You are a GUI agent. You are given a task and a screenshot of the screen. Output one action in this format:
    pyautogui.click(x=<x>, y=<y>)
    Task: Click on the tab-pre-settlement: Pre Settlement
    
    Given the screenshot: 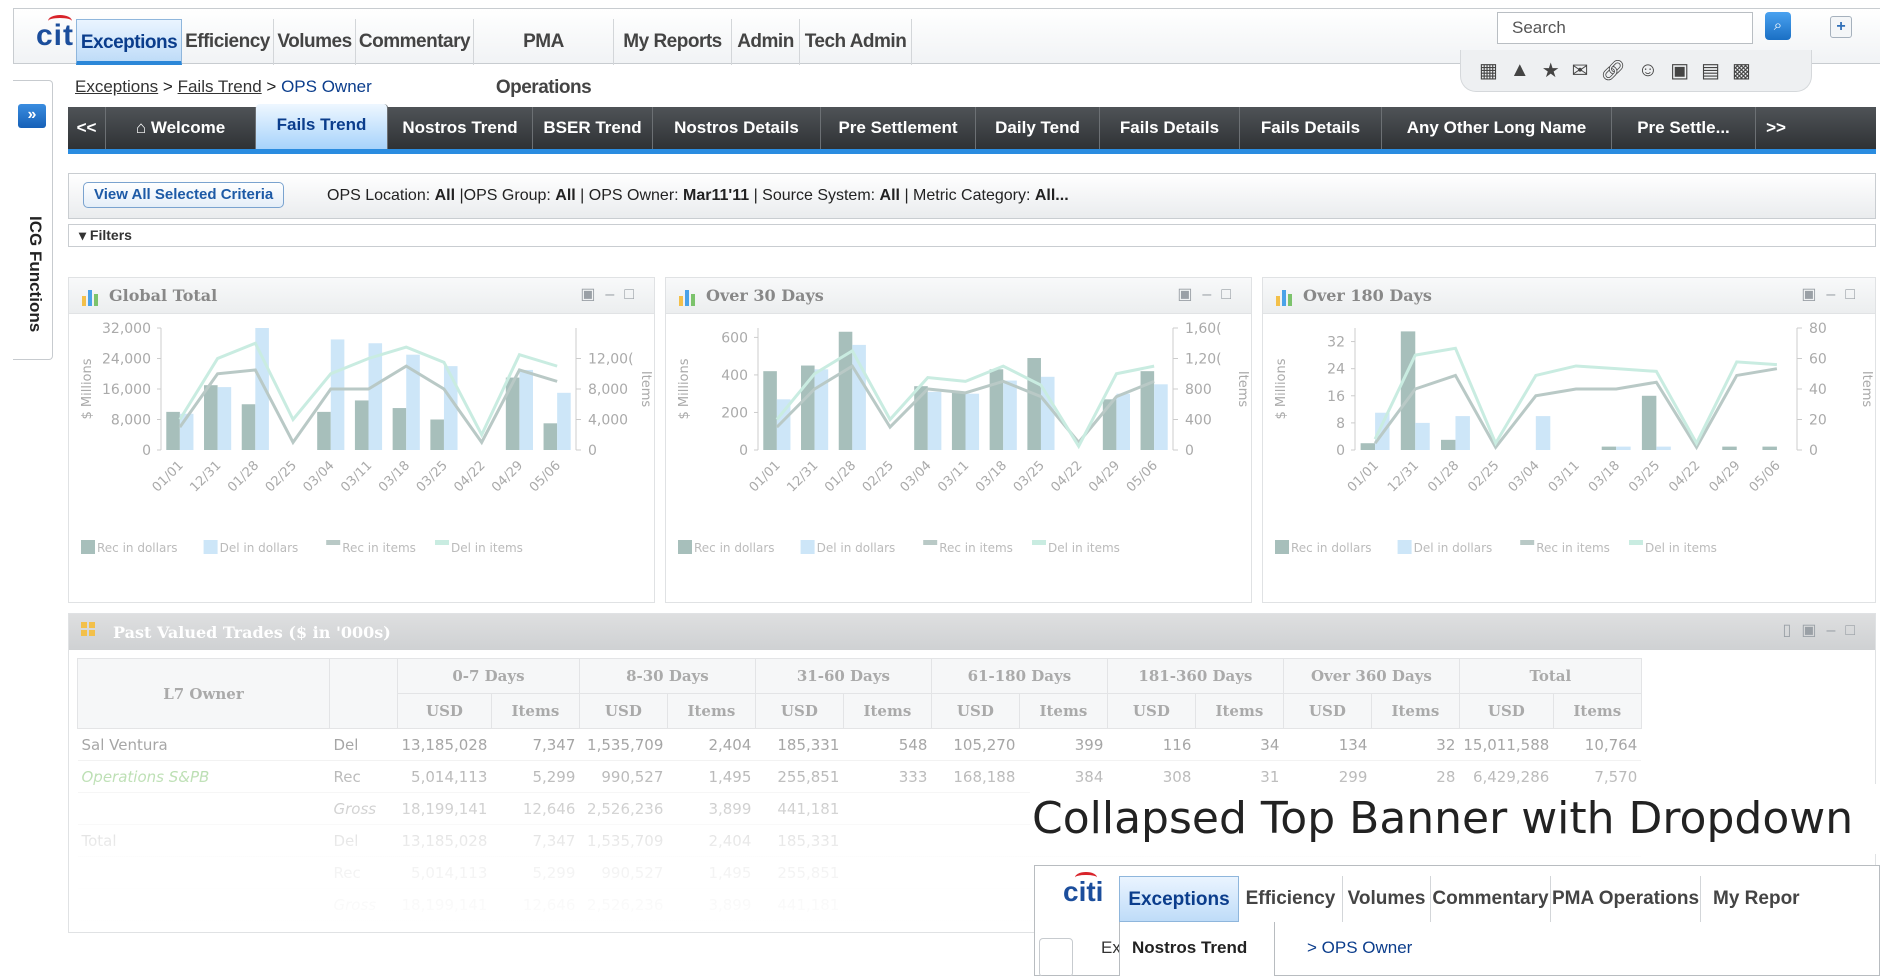 What is the action you would take?
    pyautogui.click(x=898, y=128)
    